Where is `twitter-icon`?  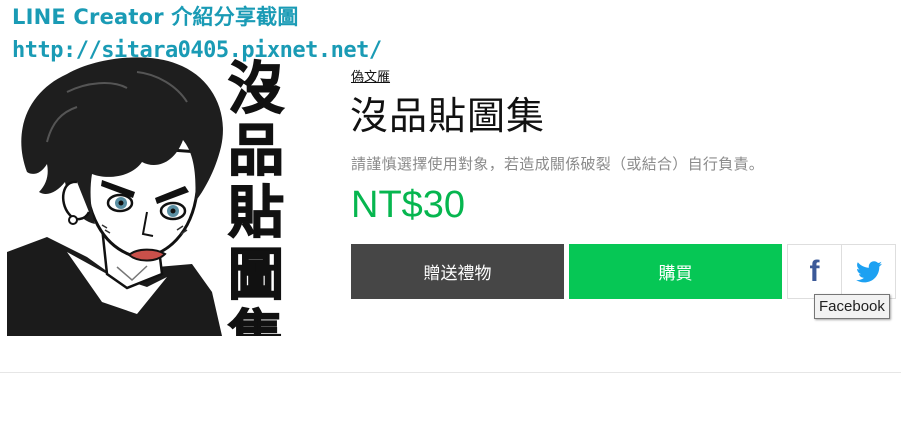 twitter-icon is located at coordinates (868, 271).